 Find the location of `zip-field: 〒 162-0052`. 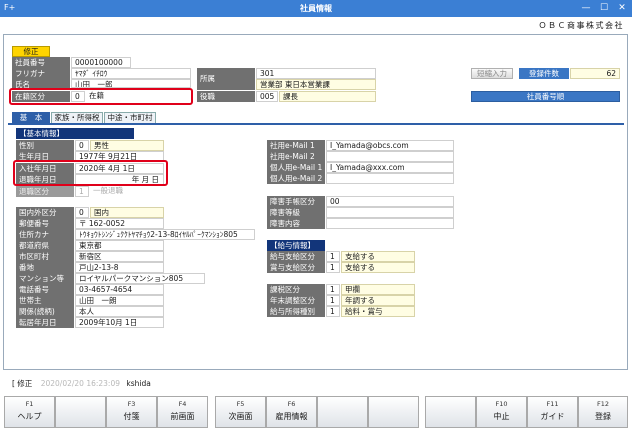

zip-field: 〒 162-0052 is located at coordinates (119, 223).